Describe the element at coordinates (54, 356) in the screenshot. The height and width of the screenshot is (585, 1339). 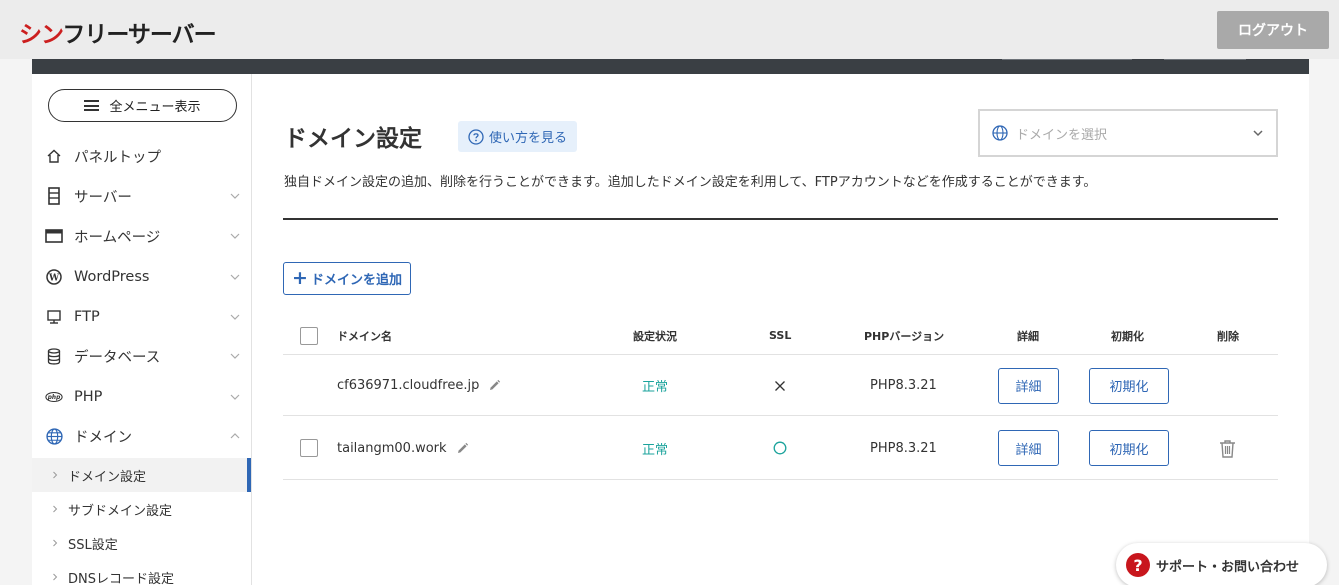
I see `database-icon` at that location.